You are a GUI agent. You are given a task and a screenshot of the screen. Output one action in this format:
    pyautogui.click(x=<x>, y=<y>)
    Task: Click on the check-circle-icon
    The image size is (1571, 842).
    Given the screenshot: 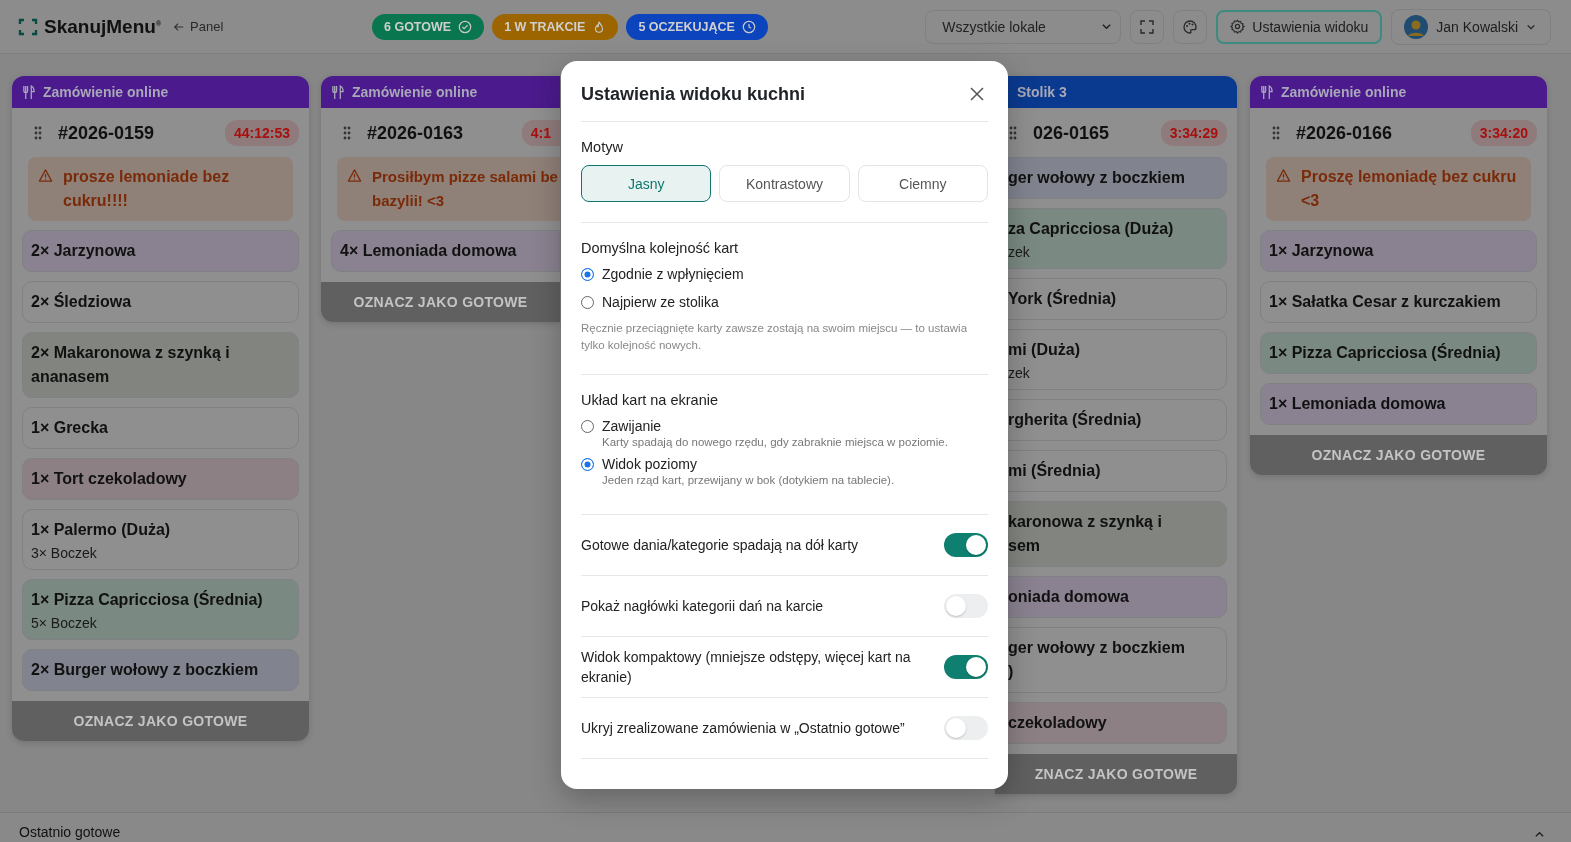 What is the action you would take?
    pyautogui.click(x=465, y=26)
    